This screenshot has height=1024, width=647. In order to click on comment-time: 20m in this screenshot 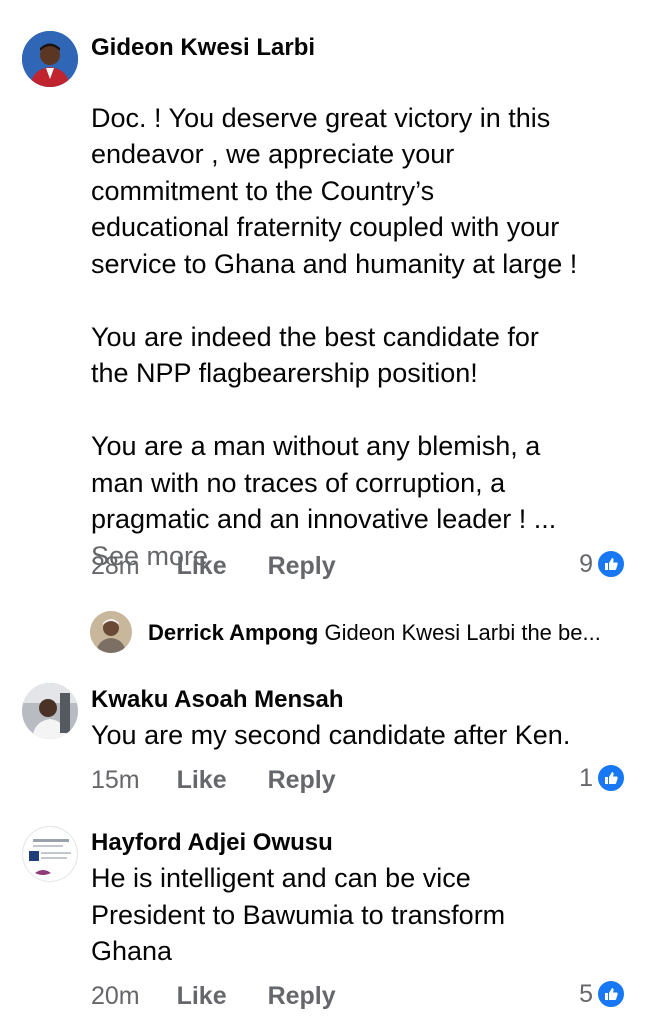, I will do `click(115, 996)`.